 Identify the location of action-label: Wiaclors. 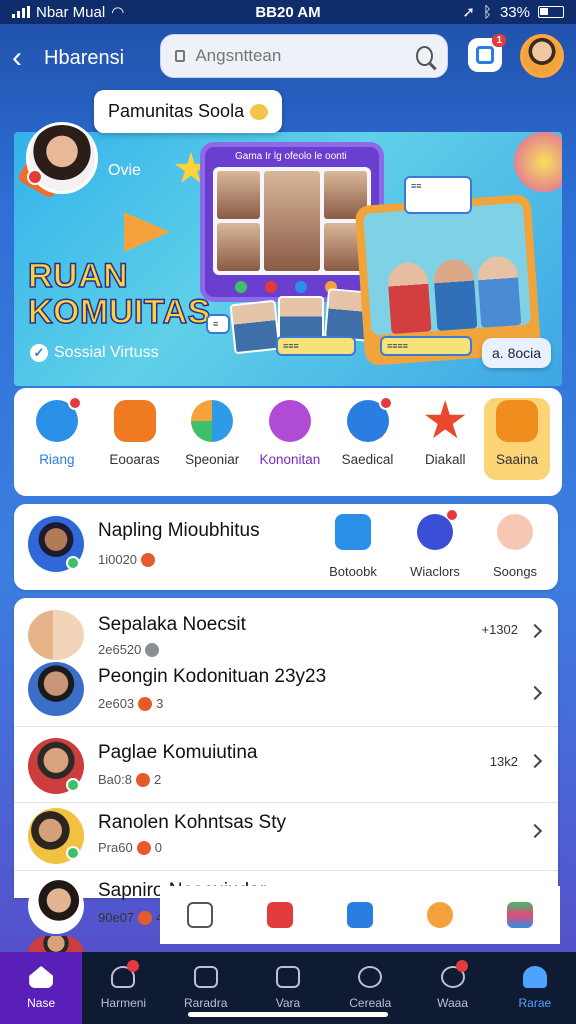
(435, 571).